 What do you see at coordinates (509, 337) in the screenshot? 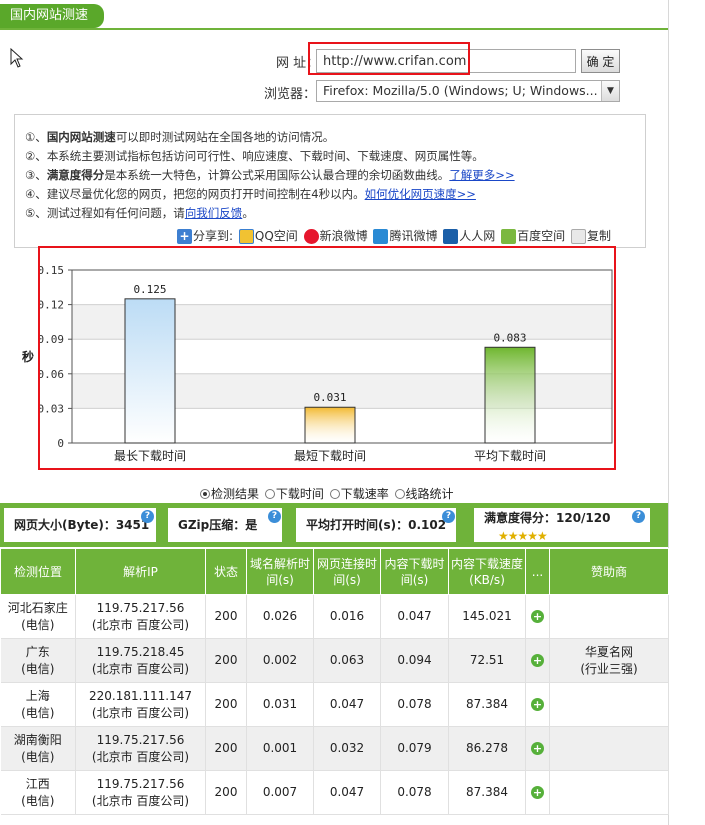
I see `chart-value-label: 0.083` at bounding box center [509, 337].